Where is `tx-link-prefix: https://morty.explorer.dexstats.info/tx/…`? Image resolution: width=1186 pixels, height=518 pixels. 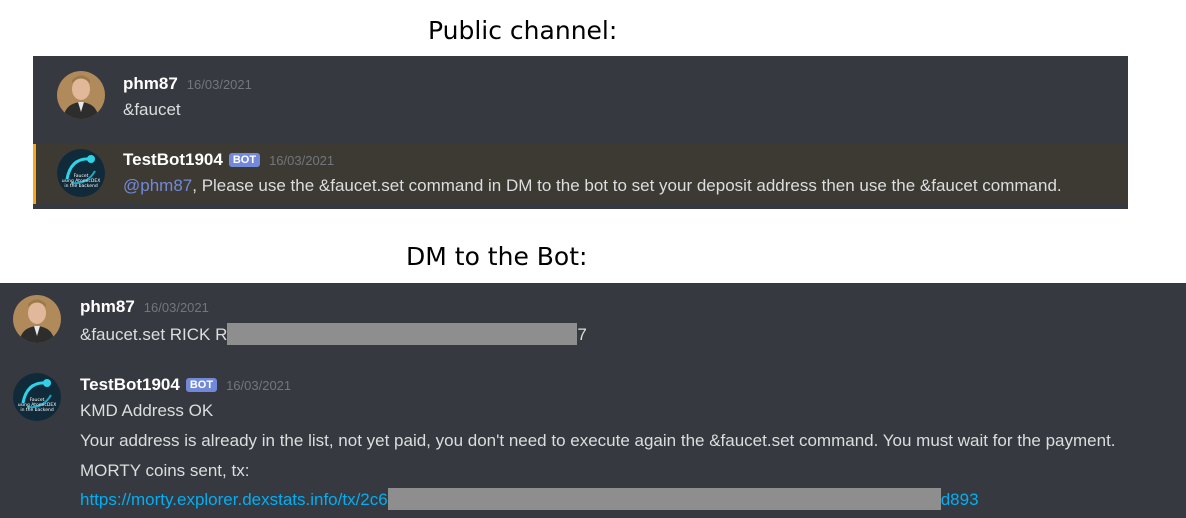
tx-link-prefix: https://morty.explorer.dexstats.info/tx/… is located at coordinates (234, 499).